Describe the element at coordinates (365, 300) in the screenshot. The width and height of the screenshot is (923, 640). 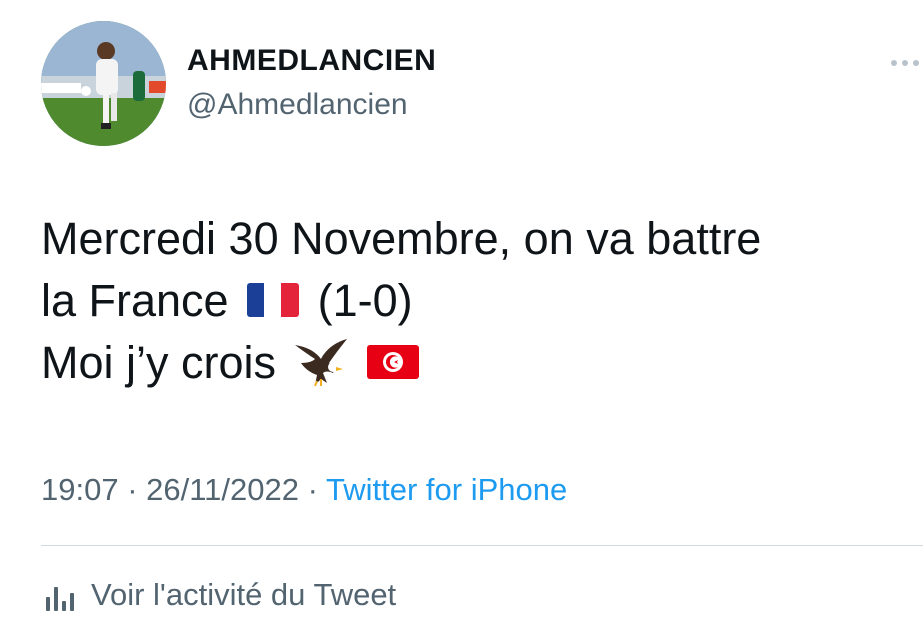
I see `tweet-score: (1-0)` at that location.